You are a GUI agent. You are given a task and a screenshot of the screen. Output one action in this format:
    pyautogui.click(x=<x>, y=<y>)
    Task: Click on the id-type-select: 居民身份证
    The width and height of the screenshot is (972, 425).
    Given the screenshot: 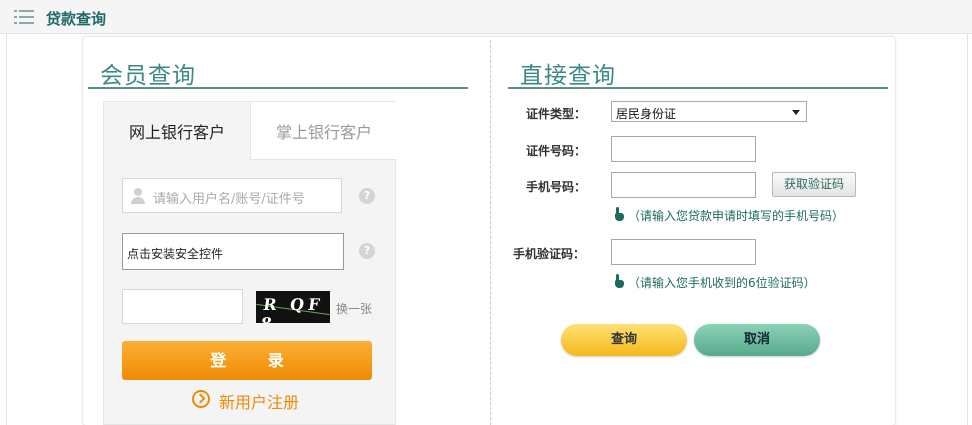 What is the action you would take?
    pyautogui.click(x=709, y=111)
    